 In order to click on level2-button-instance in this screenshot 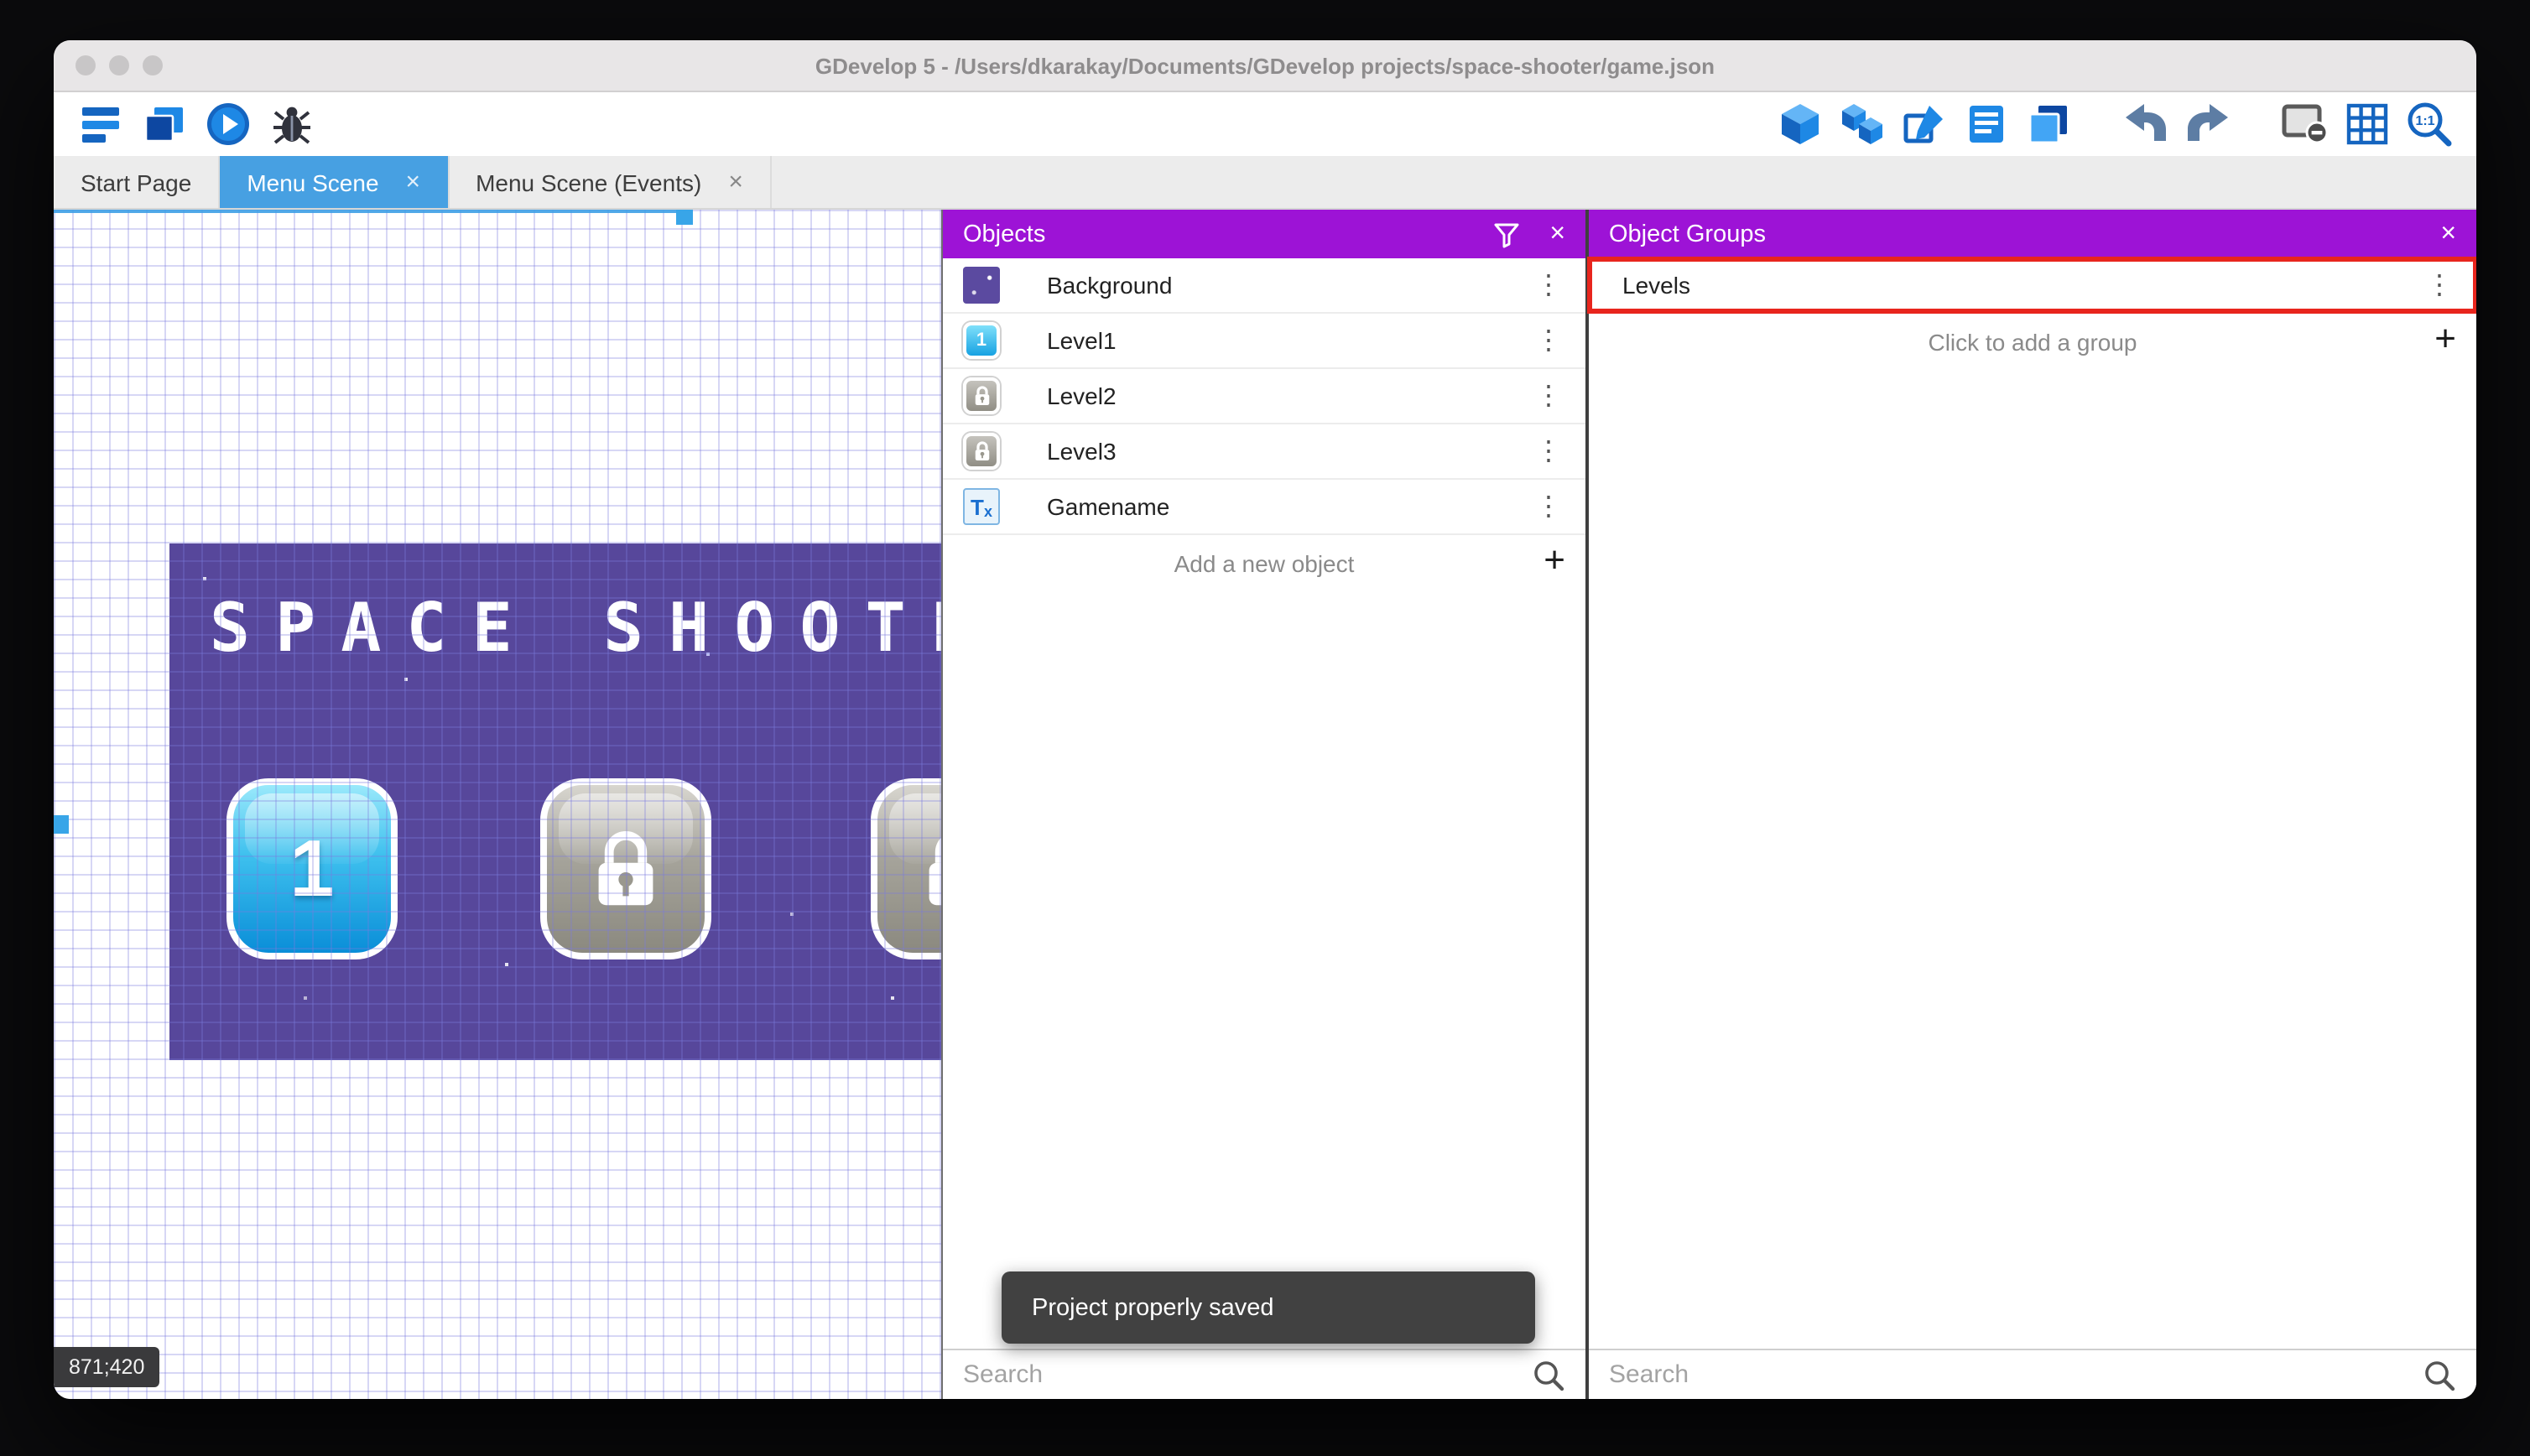, I will do `click(625, 868)`.